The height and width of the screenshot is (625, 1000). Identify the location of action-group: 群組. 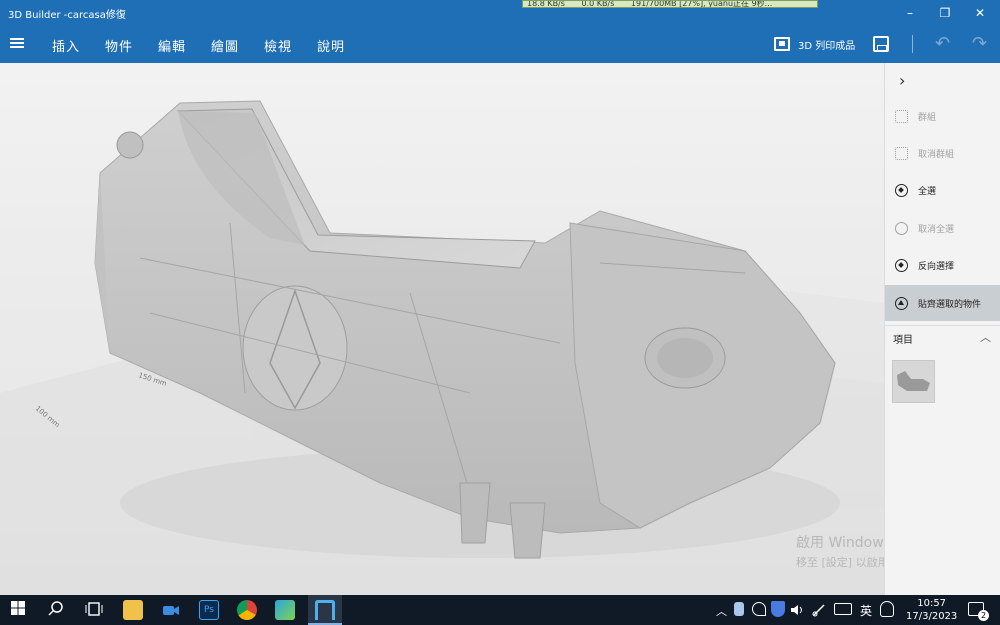
(942, 116).